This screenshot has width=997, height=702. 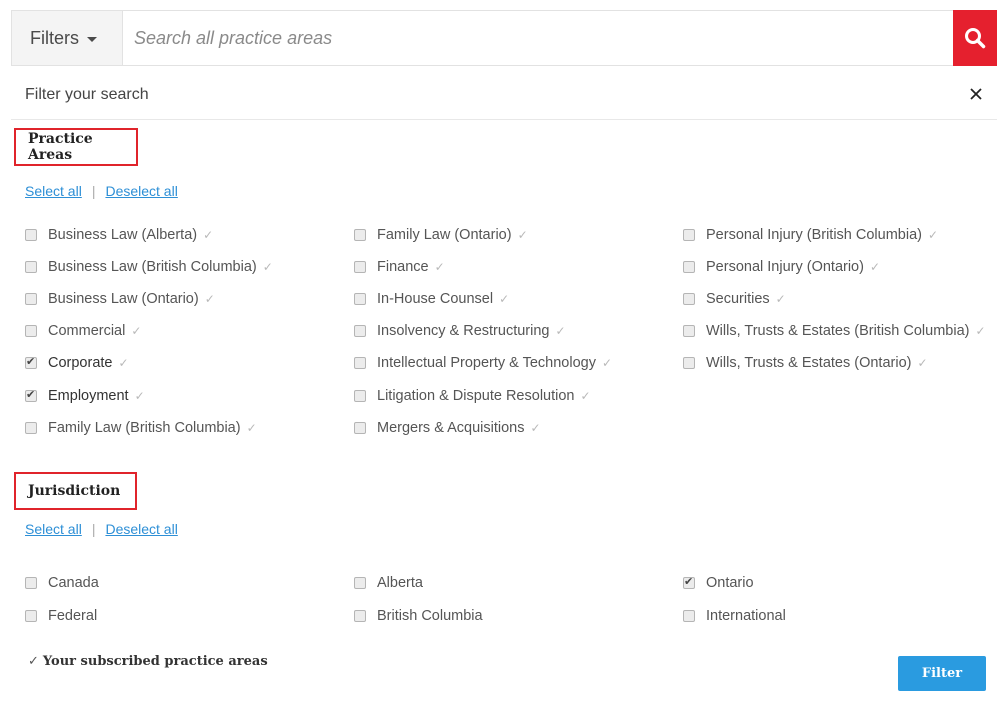 I want to click on search-icon, so click(x=975, y=38).